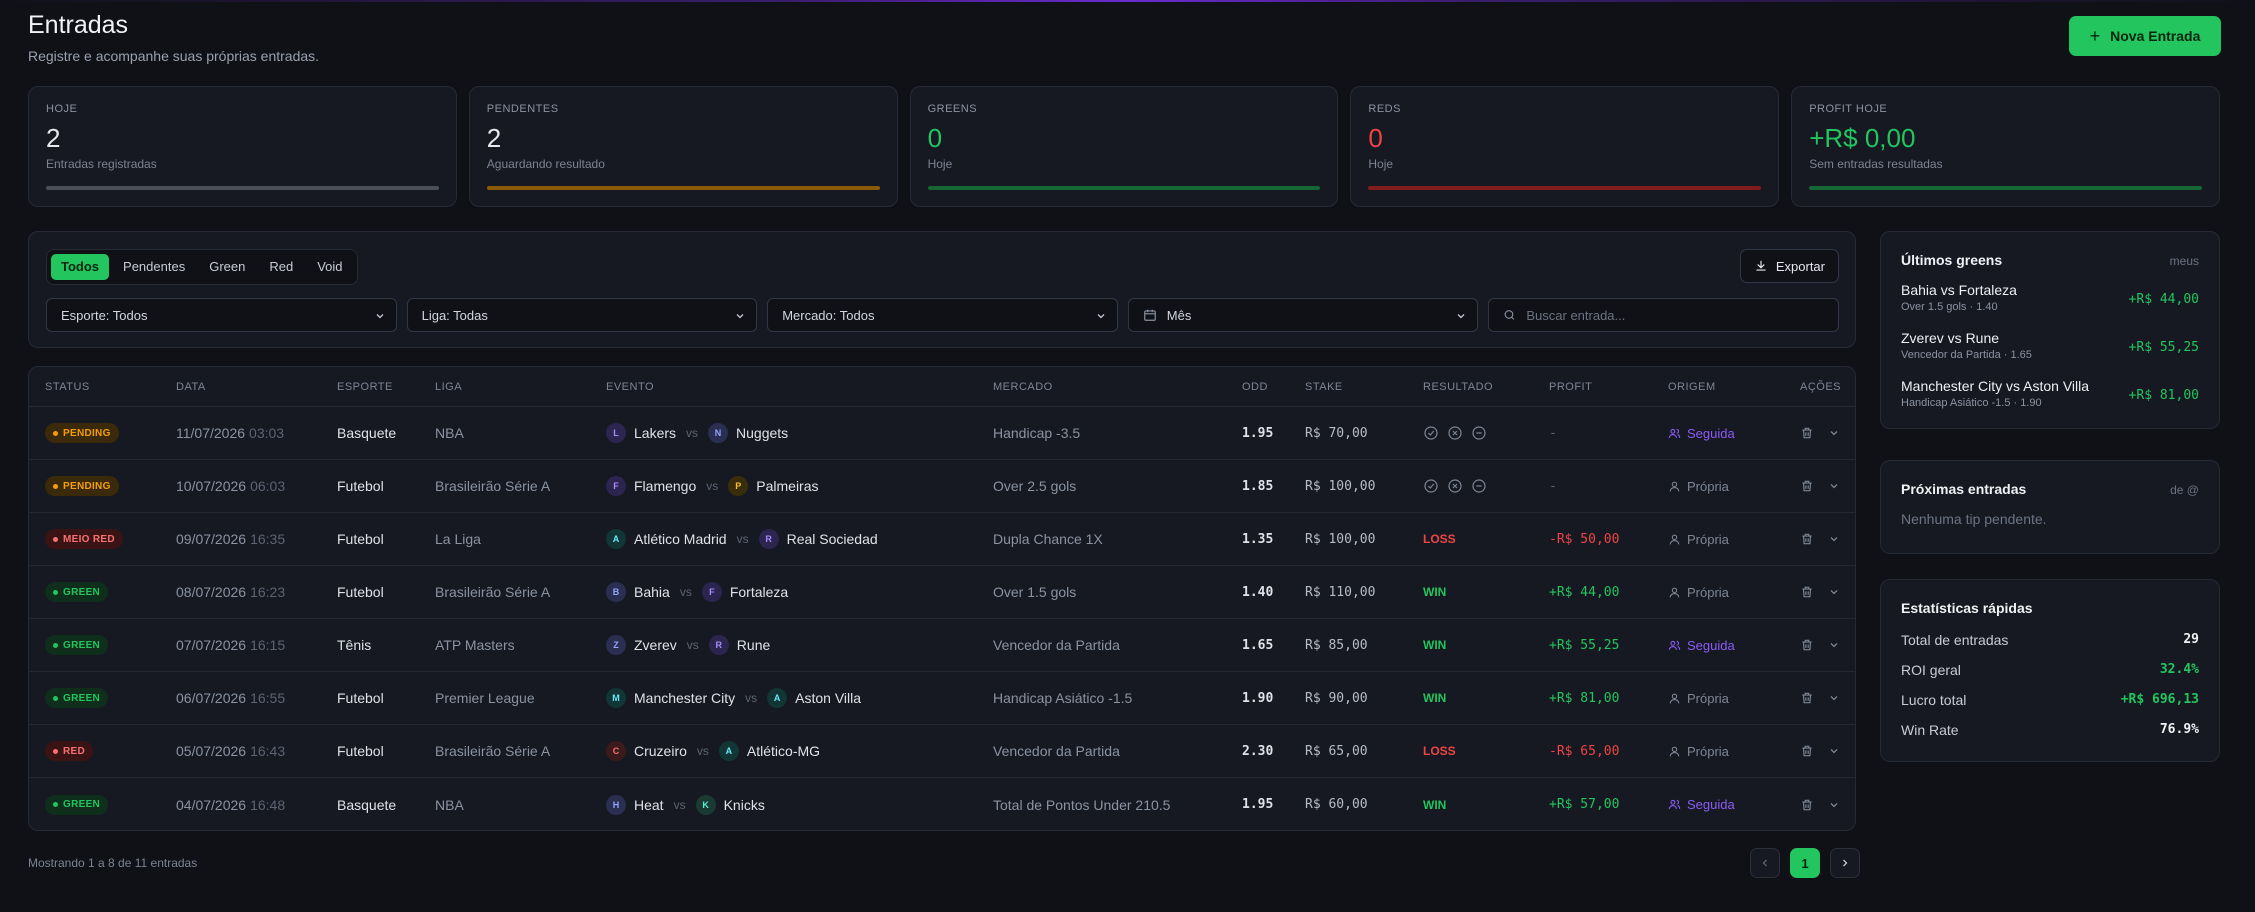 This screenshot has height=912, width=2255. What do you see at coordinates (1821, 386) in the screenshot?
I see `column-header: AÇÕES` at bounding box center [1821, 386].